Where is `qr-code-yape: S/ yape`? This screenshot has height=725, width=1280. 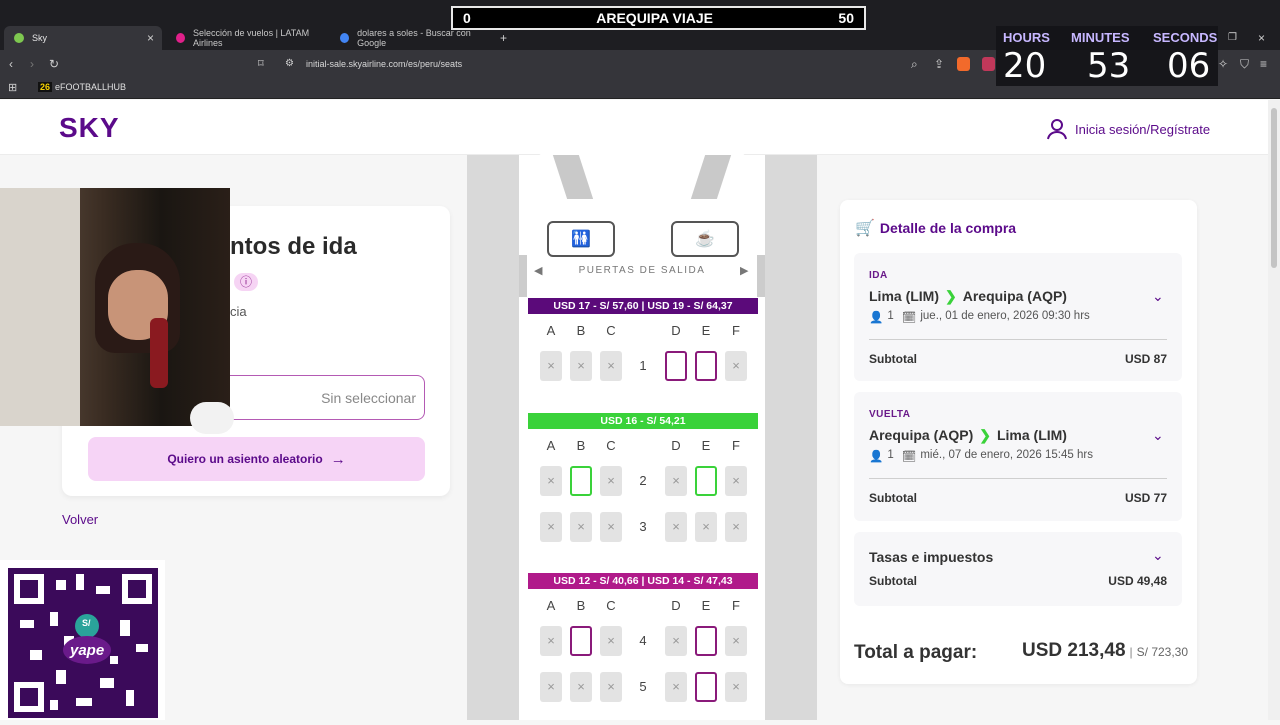 qr-code-yape: S/ yape is located at coordinates (82, 640).